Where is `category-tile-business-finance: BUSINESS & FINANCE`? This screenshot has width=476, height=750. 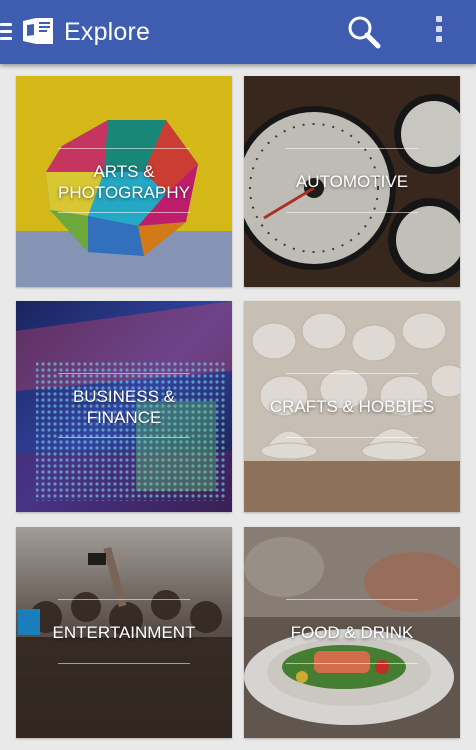
category-tile-business-finance: BUSINESS & FINANCE is located at coordinates (124, 406).